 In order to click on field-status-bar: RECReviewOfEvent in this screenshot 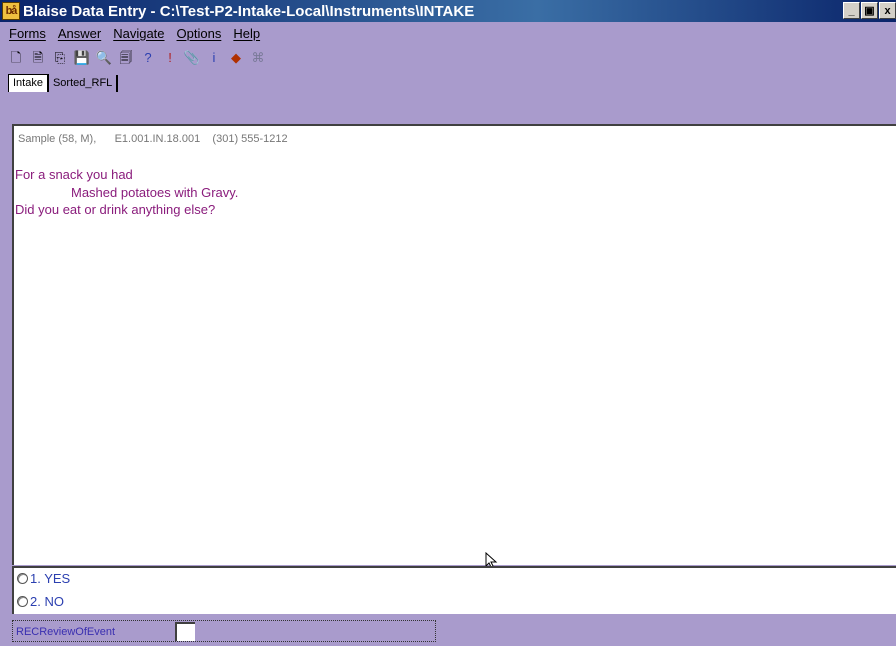, I will do `click(224, 631)`.